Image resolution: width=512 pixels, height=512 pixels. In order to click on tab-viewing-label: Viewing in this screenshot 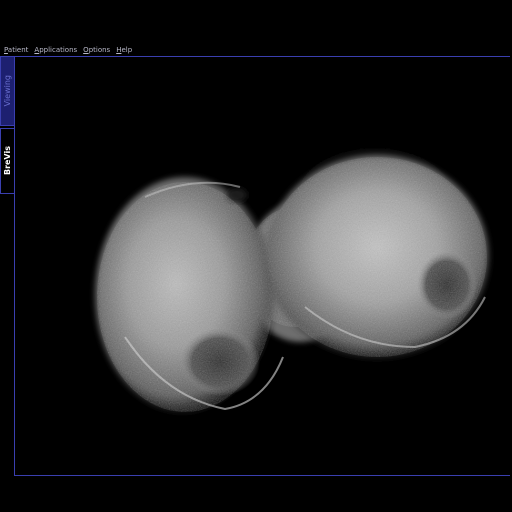, I will do `click(7, 91)`.